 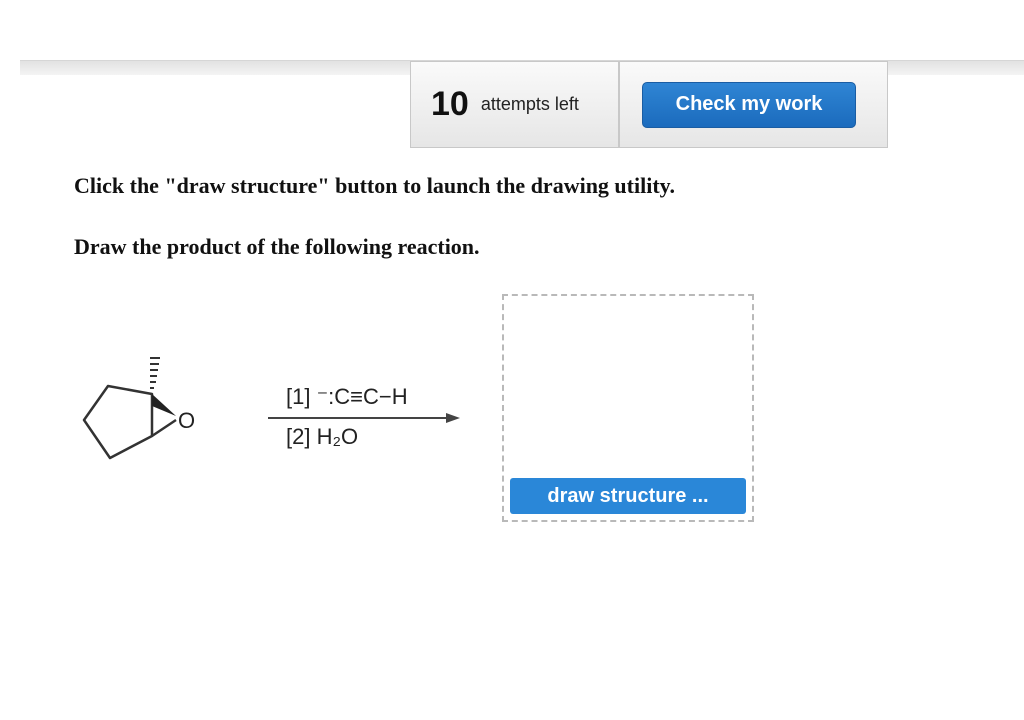 What do you see at coordinates (450, 104) in the screenshot?
I see `attempts-count: 10` at bounding box center [450, 104].